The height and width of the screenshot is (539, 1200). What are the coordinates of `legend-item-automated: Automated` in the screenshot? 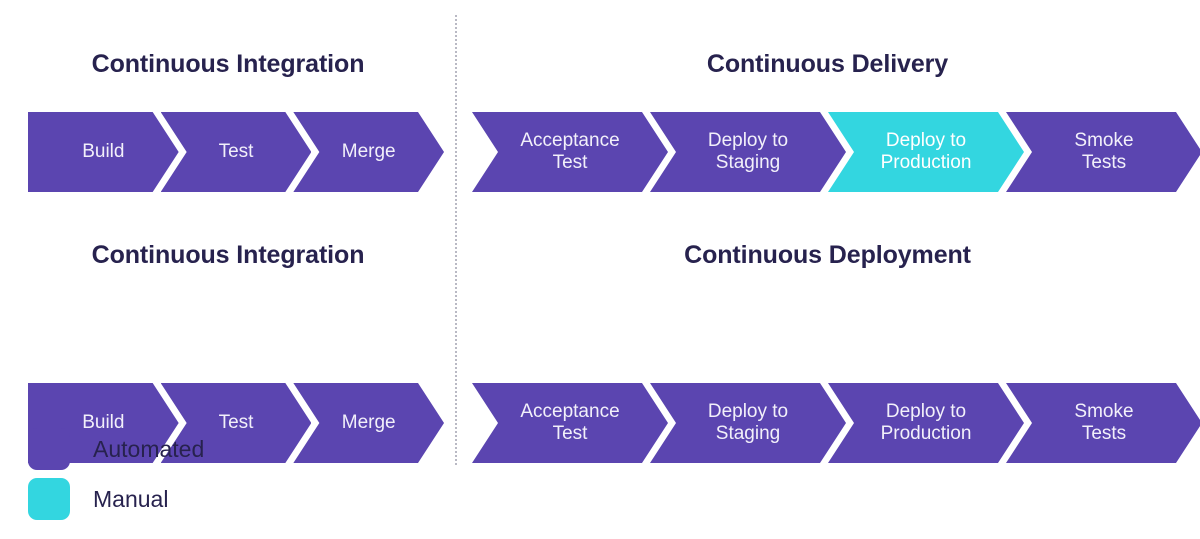 It's located at (116, 449).